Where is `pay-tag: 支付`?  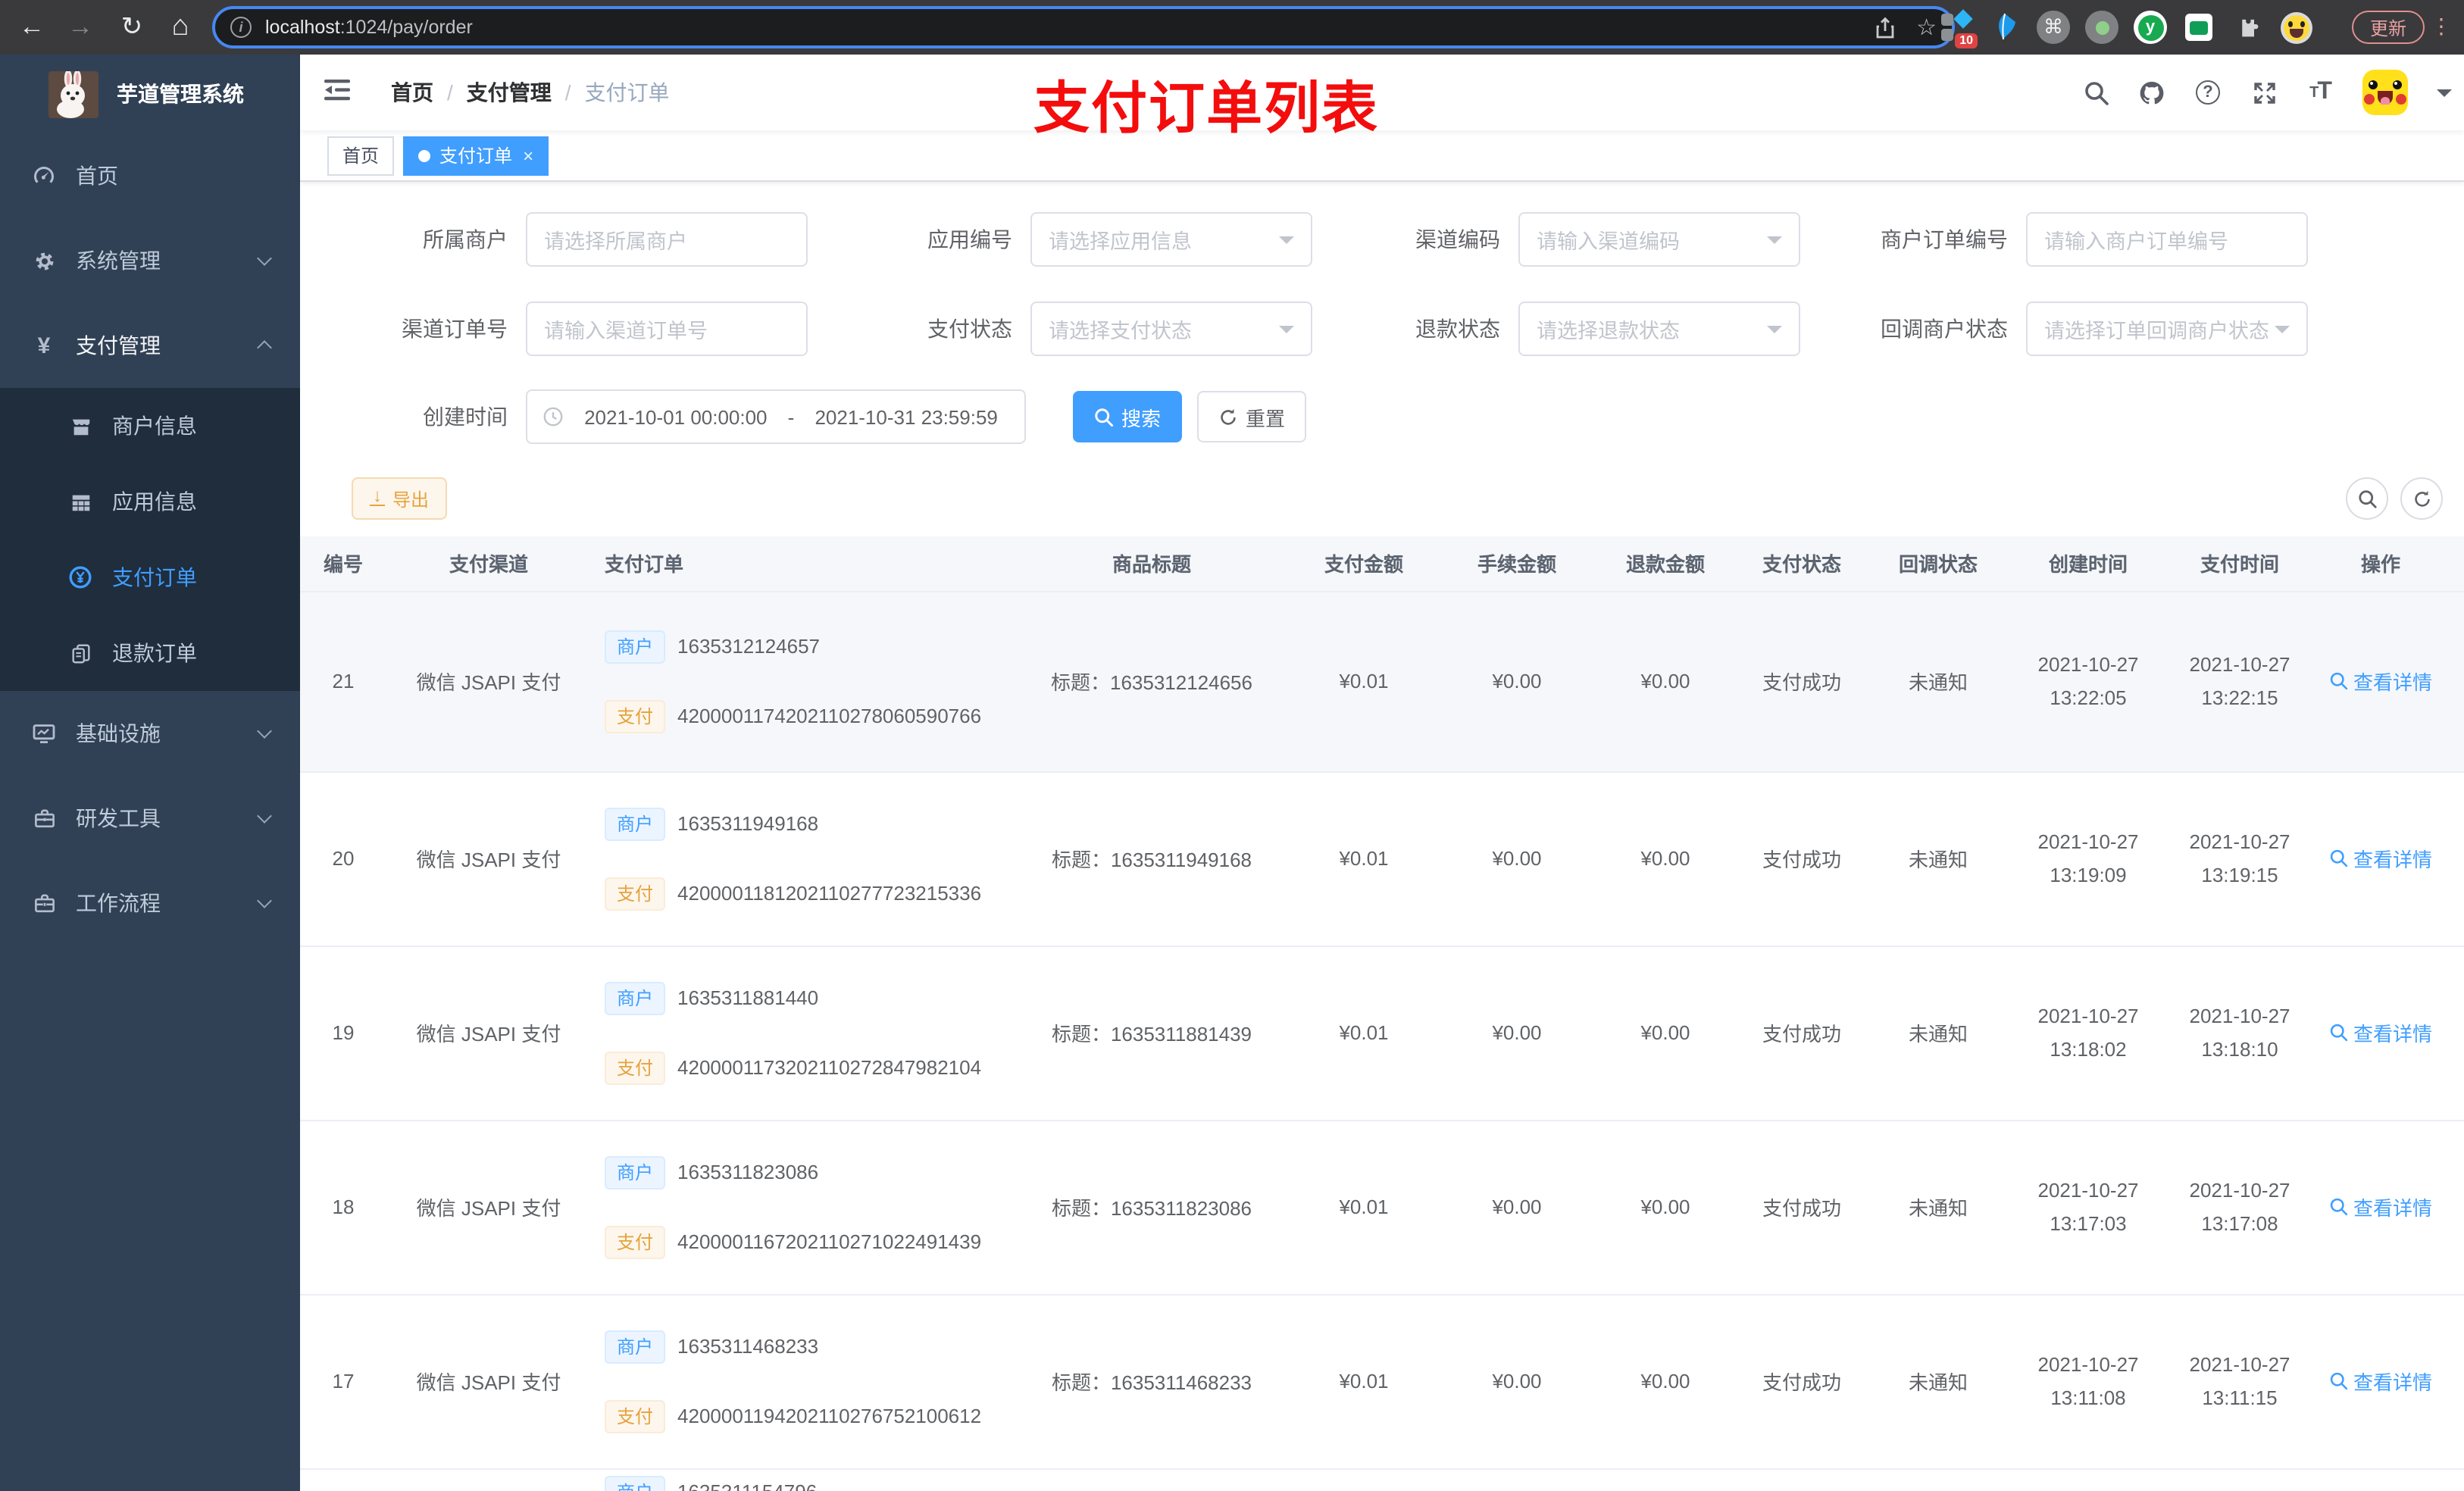
pay-tag: 支付 is located at coordinates (635, 893).